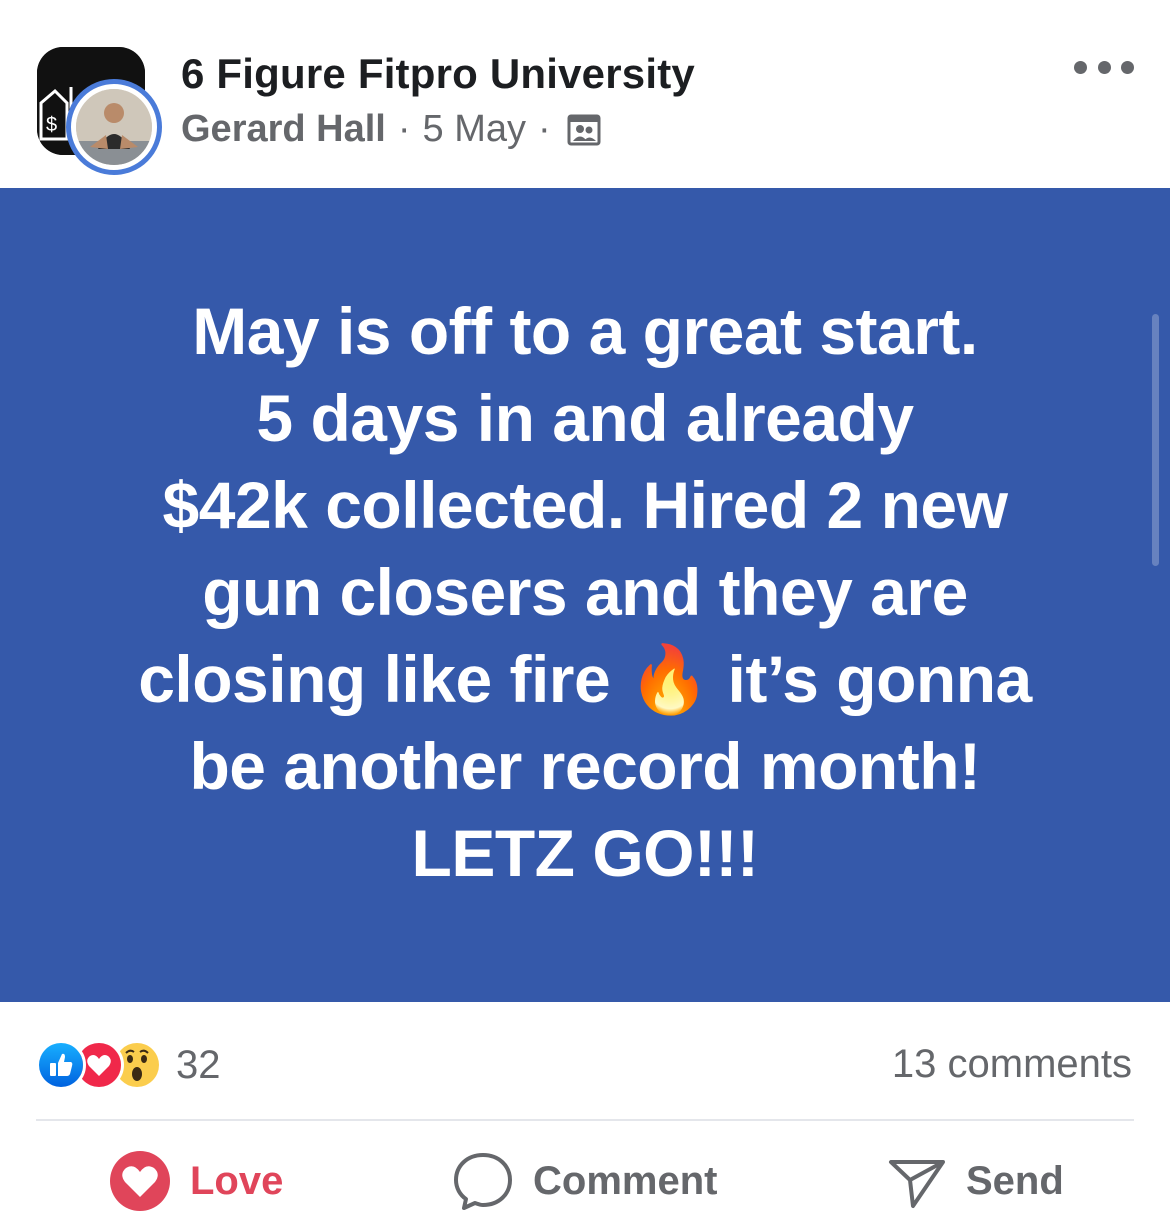  What do you see at coordinates (585, 766) in the screenshot?
I see `post-line: be another record month!` at bounding box center [585, 766].